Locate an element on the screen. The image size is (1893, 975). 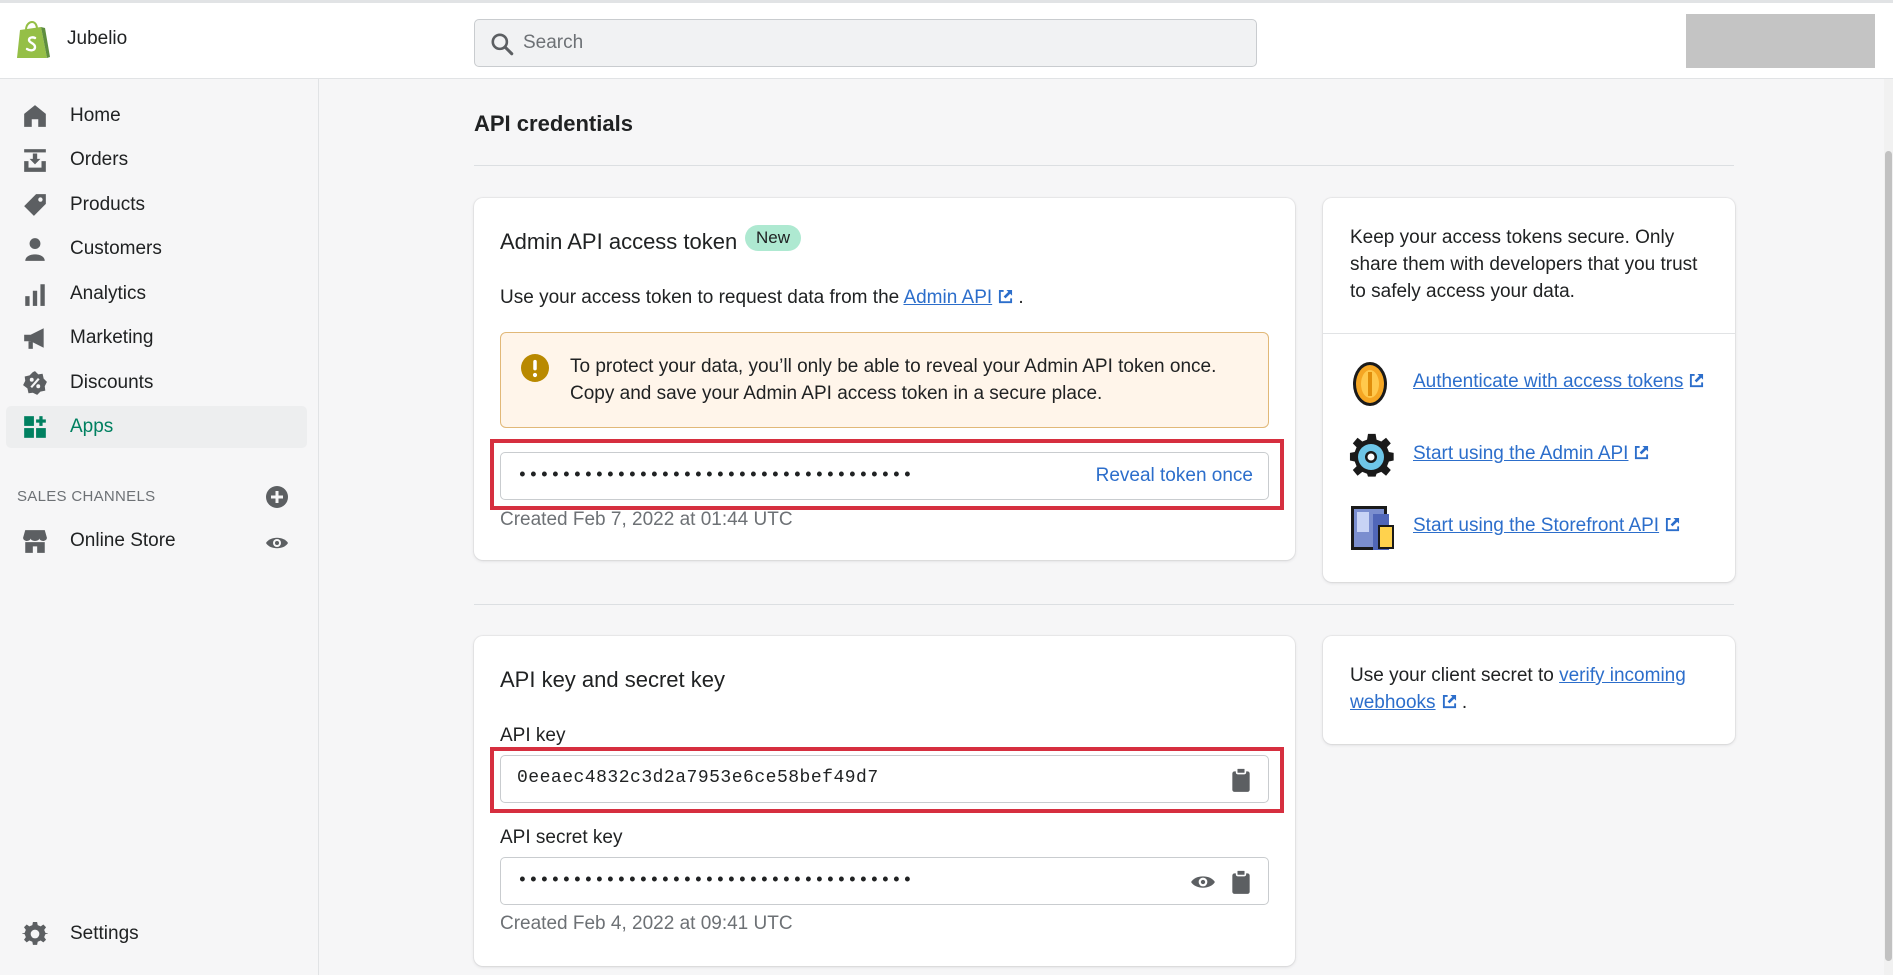
sidebar-item-label: Products is located at coordinates (107, 204).